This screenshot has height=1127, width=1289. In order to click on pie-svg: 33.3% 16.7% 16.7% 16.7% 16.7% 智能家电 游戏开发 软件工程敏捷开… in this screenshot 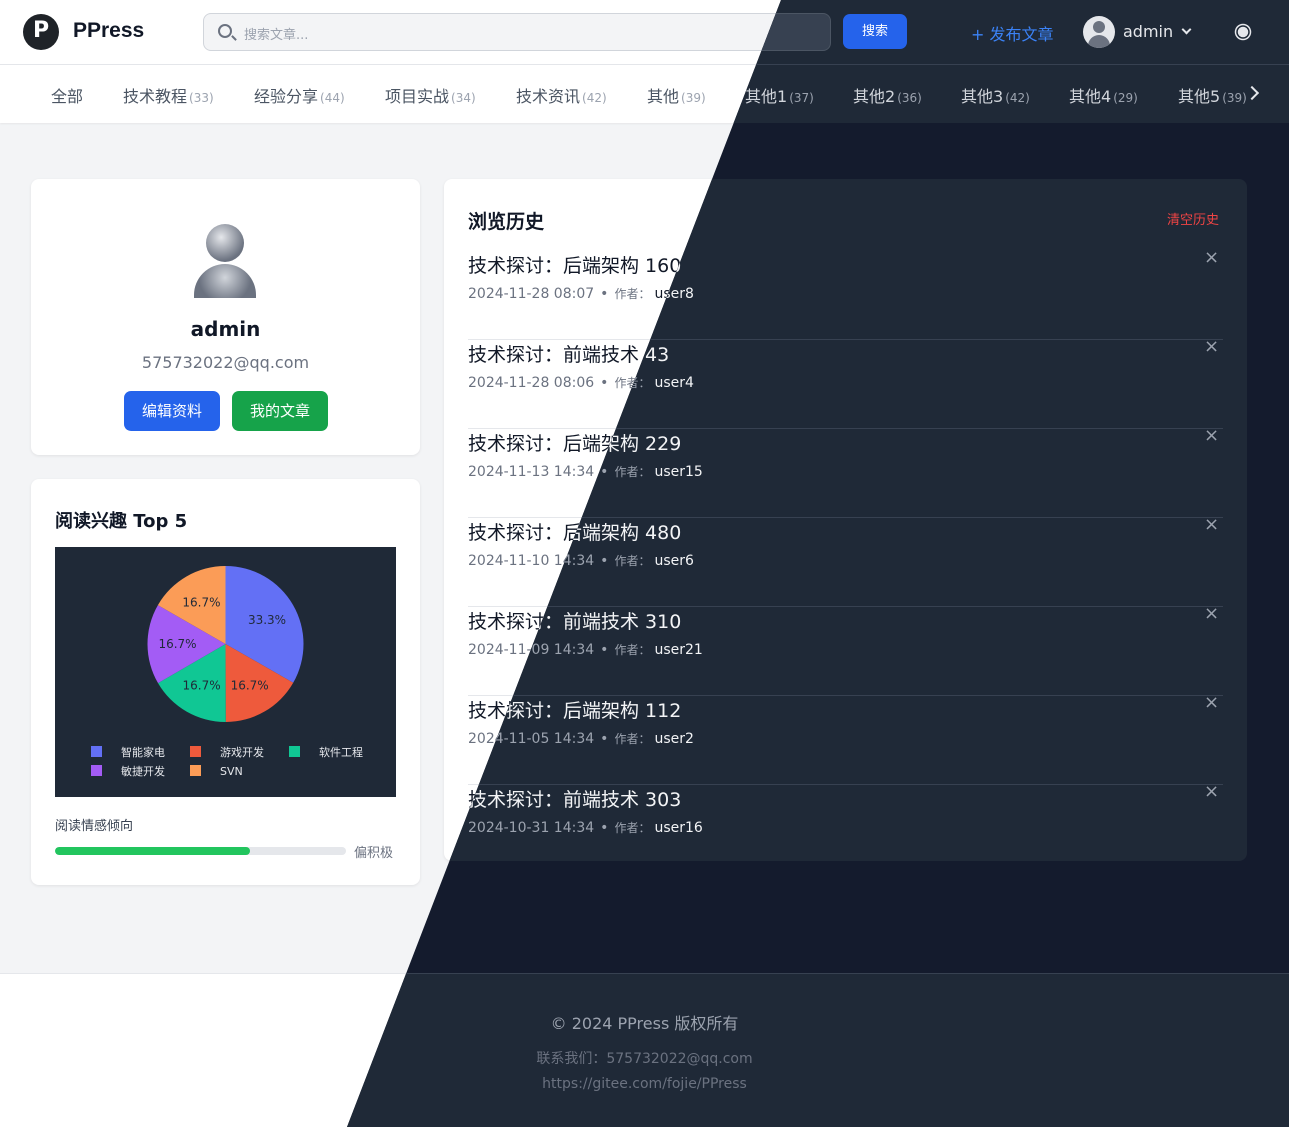, I will do `click(227, 672)`.